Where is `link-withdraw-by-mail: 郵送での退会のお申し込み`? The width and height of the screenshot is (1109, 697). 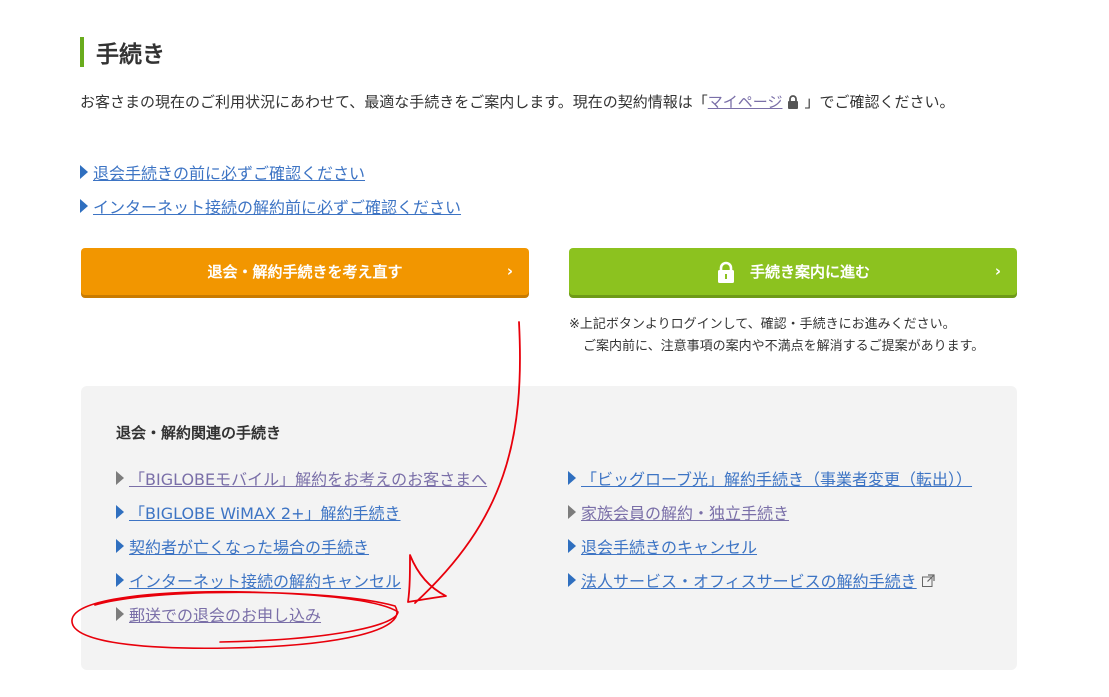
link-withdraw-by-mail: 郵送での退会のお申し込み is located at coordinates (218, 614).